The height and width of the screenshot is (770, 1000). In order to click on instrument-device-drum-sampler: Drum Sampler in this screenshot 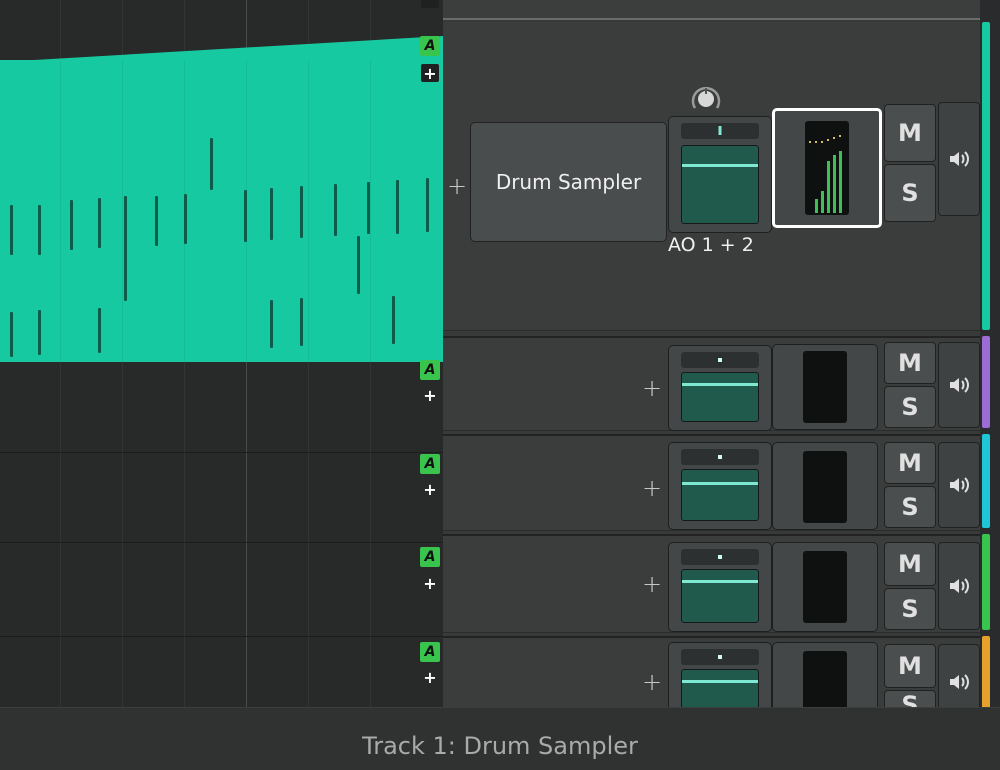, I will do `click(568, 182)`.